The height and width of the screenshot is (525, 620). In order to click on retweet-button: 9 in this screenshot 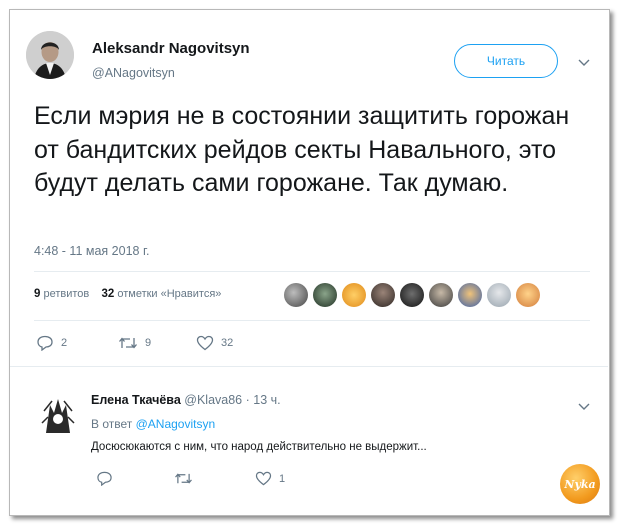, I will do `click(134, 343)`.